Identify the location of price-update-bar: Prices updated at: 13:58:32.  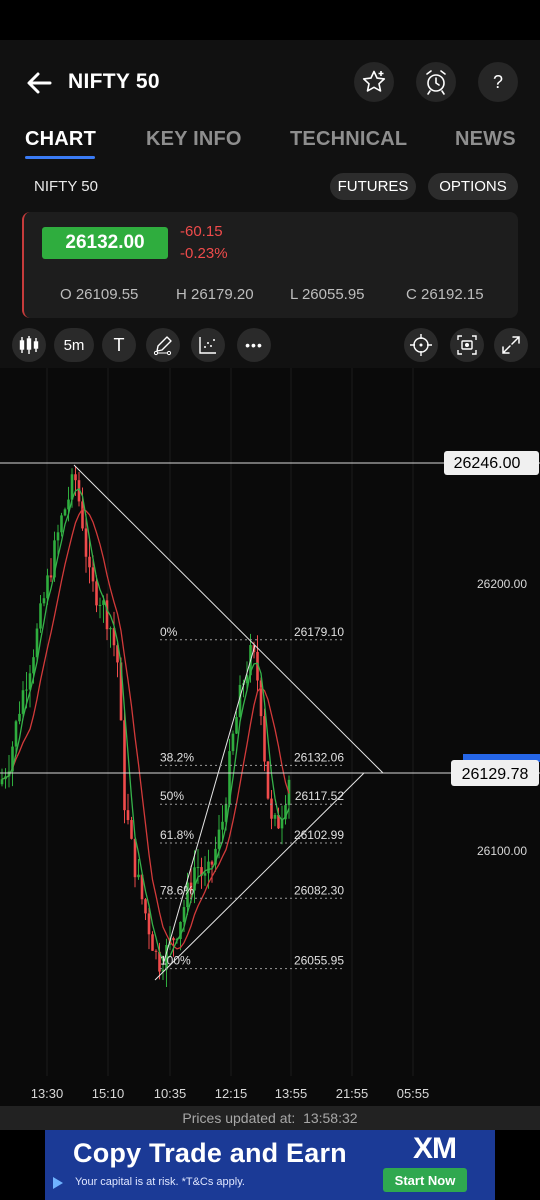
(270, 1118).